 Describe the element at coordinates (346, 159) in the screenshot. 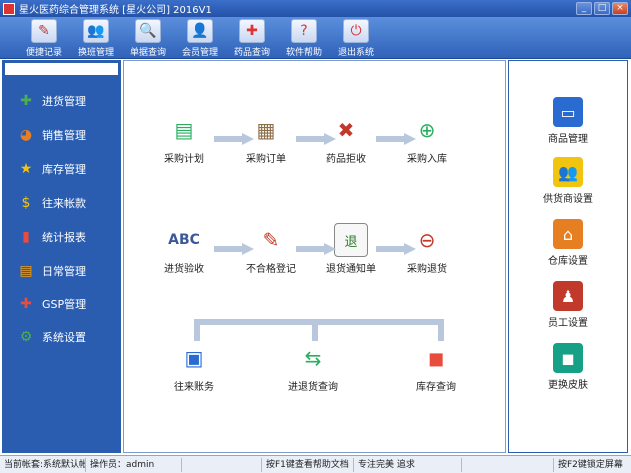

I see `flow-node-label: 药品拒收` at that location.